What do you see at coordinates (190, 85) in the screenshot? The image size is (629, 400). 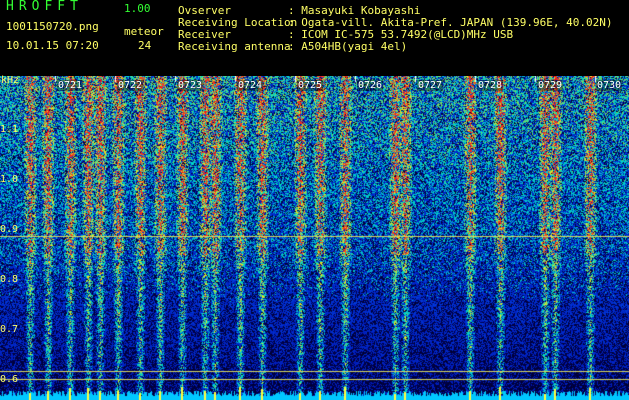 I see `time-tick-0723: 0723` at bounding box center [190, 85].